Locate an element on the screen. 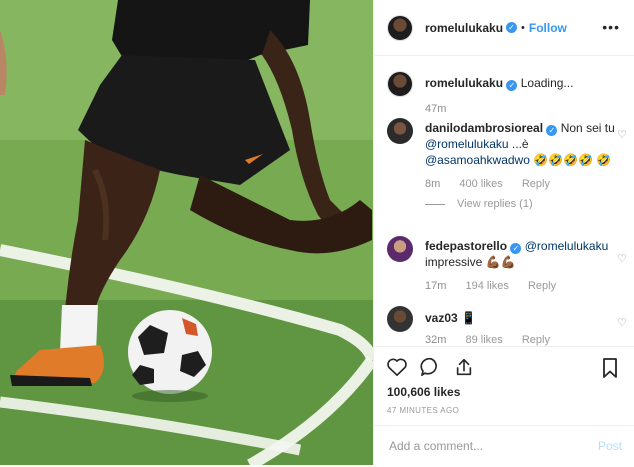  follow-button: Follow is located at coordinates (548, 28).